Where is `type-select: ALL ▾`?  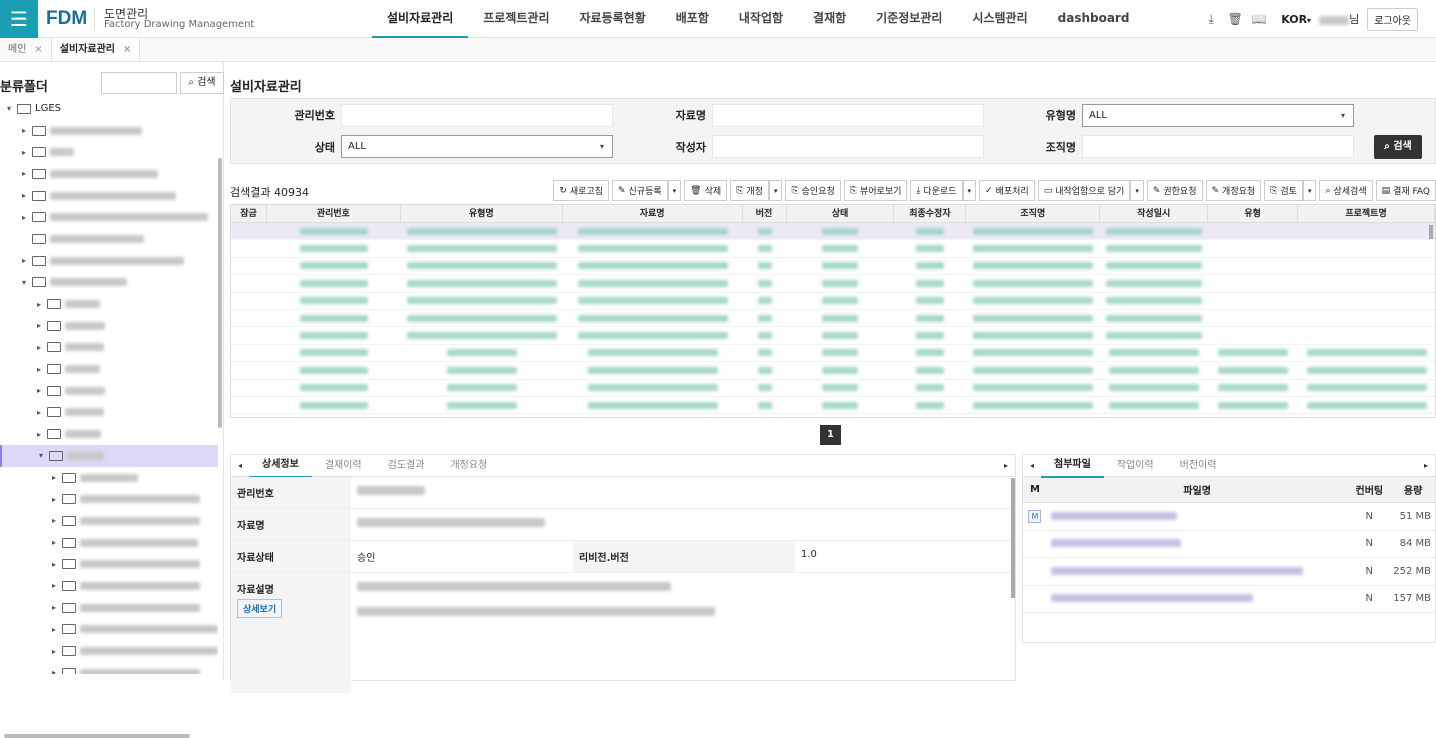
type-select: ALL ▾ is located at coordinates (1218, 115).